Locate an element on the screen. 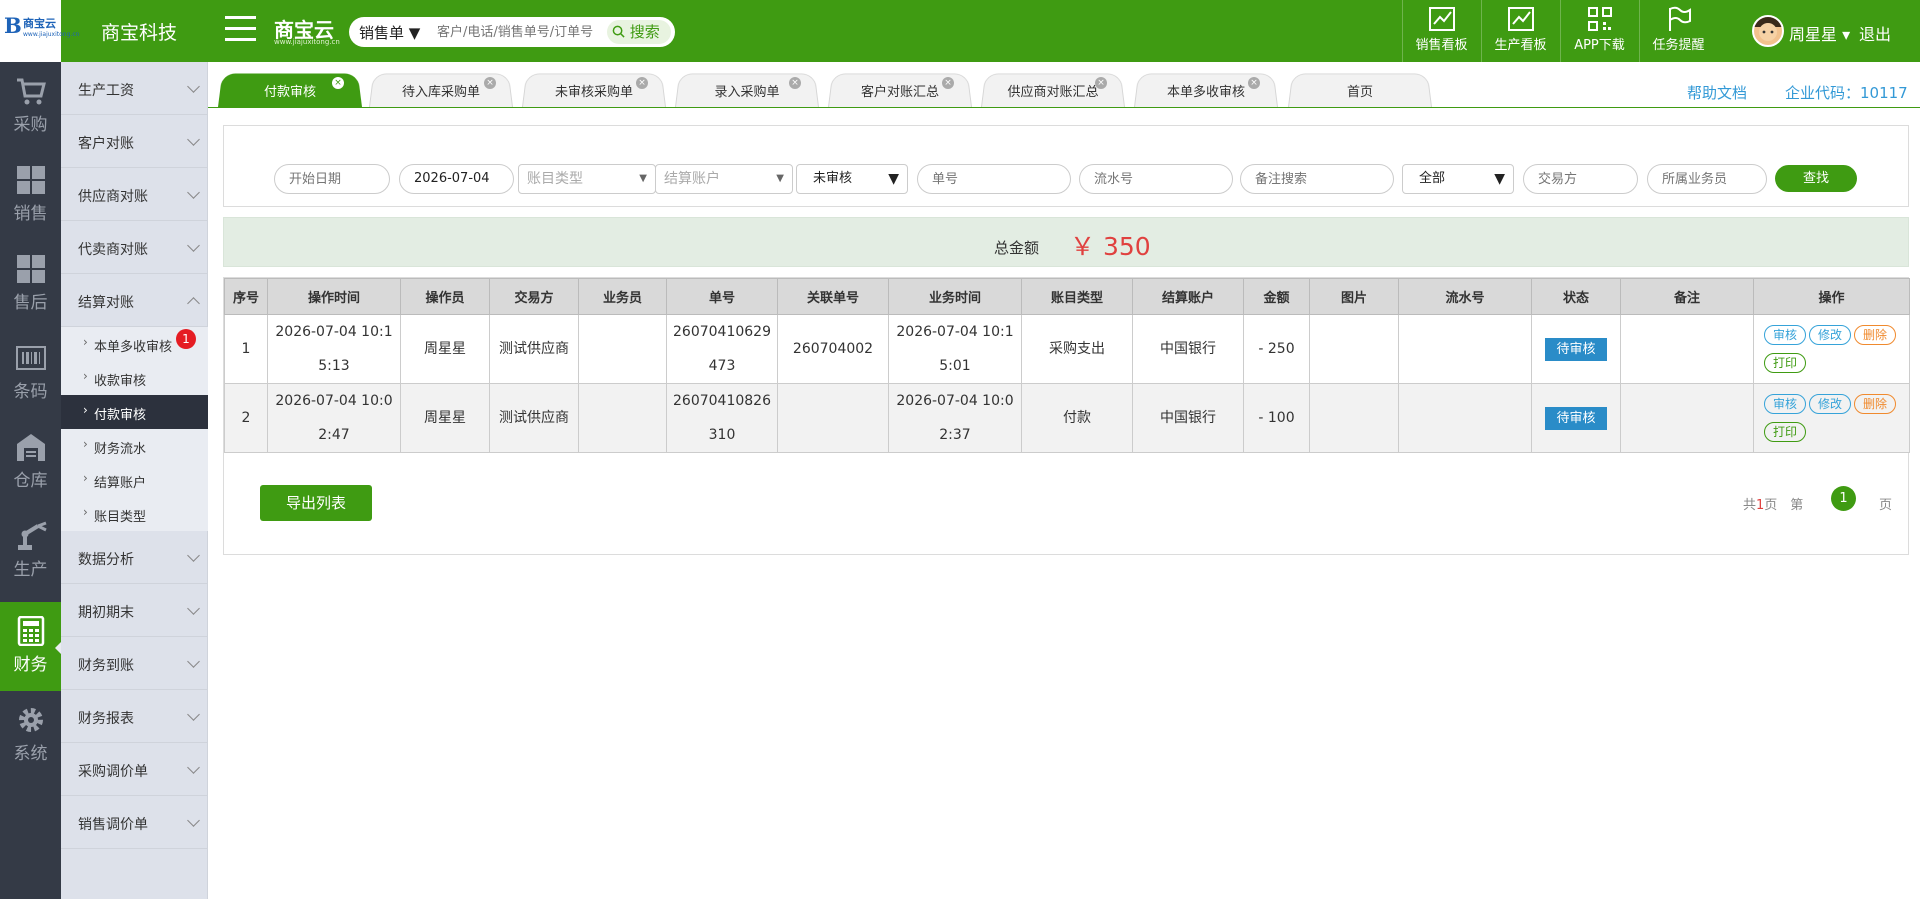 The height and width of the screenshot is (899, 1920). app-logo: B 商宝云 www.jiajuxitong.cn is located at coordinates (39, 31).